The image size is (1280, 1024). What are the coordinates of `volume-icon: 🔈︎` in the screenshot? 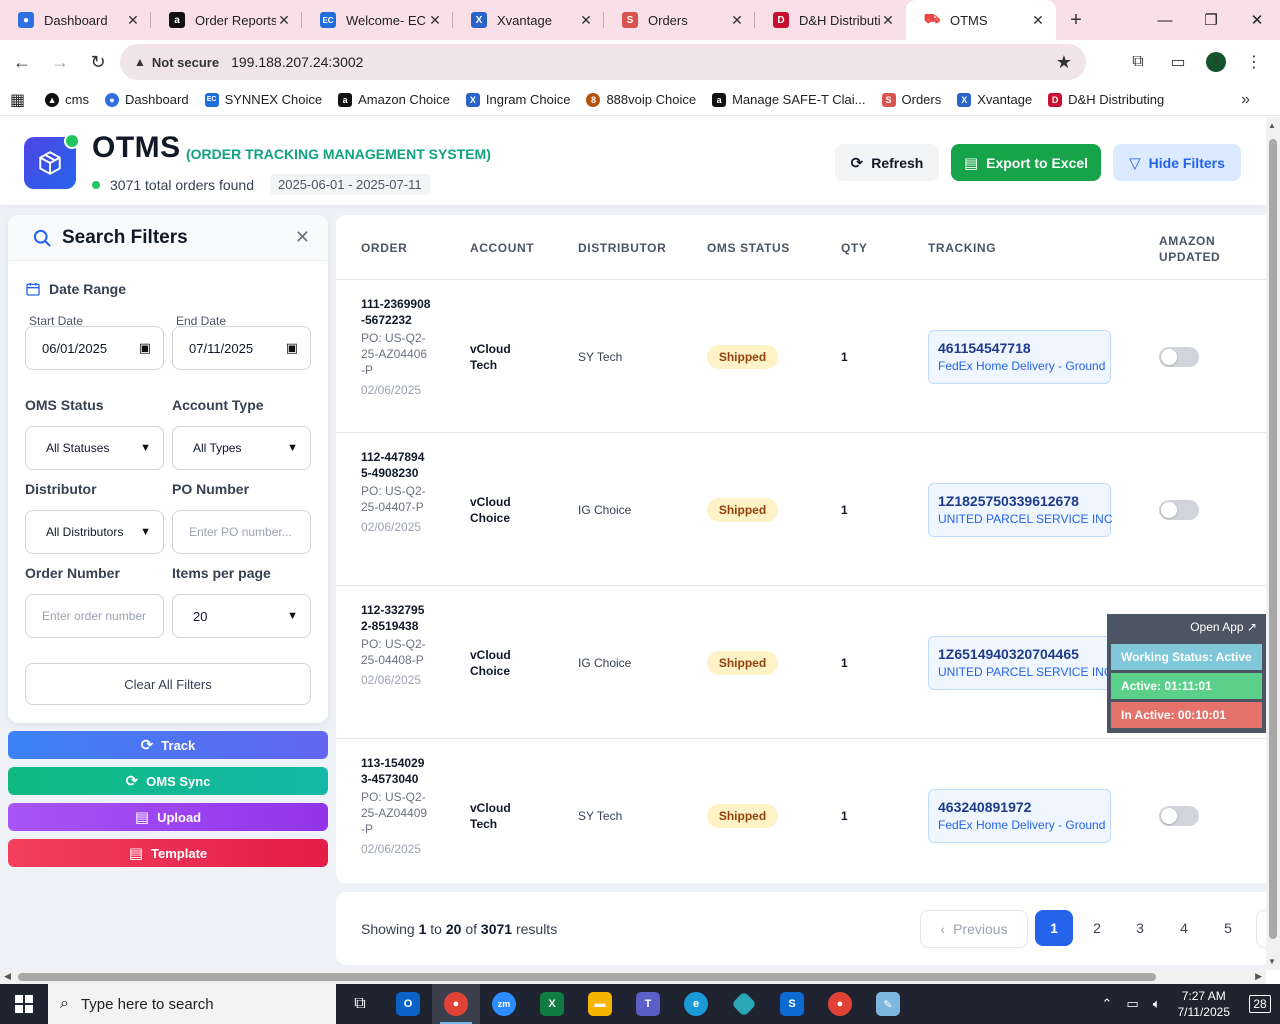 It's located at (1157, 1004).